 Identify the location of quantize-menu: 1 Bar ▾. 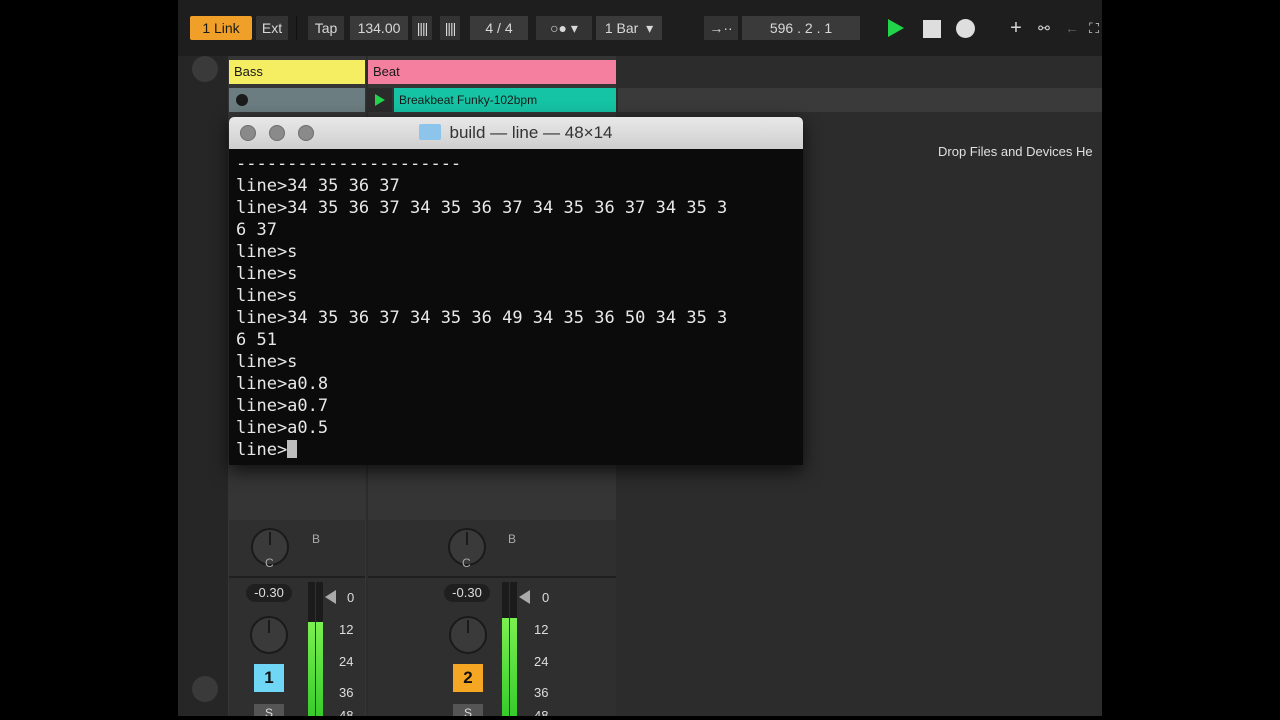
(629, 28).